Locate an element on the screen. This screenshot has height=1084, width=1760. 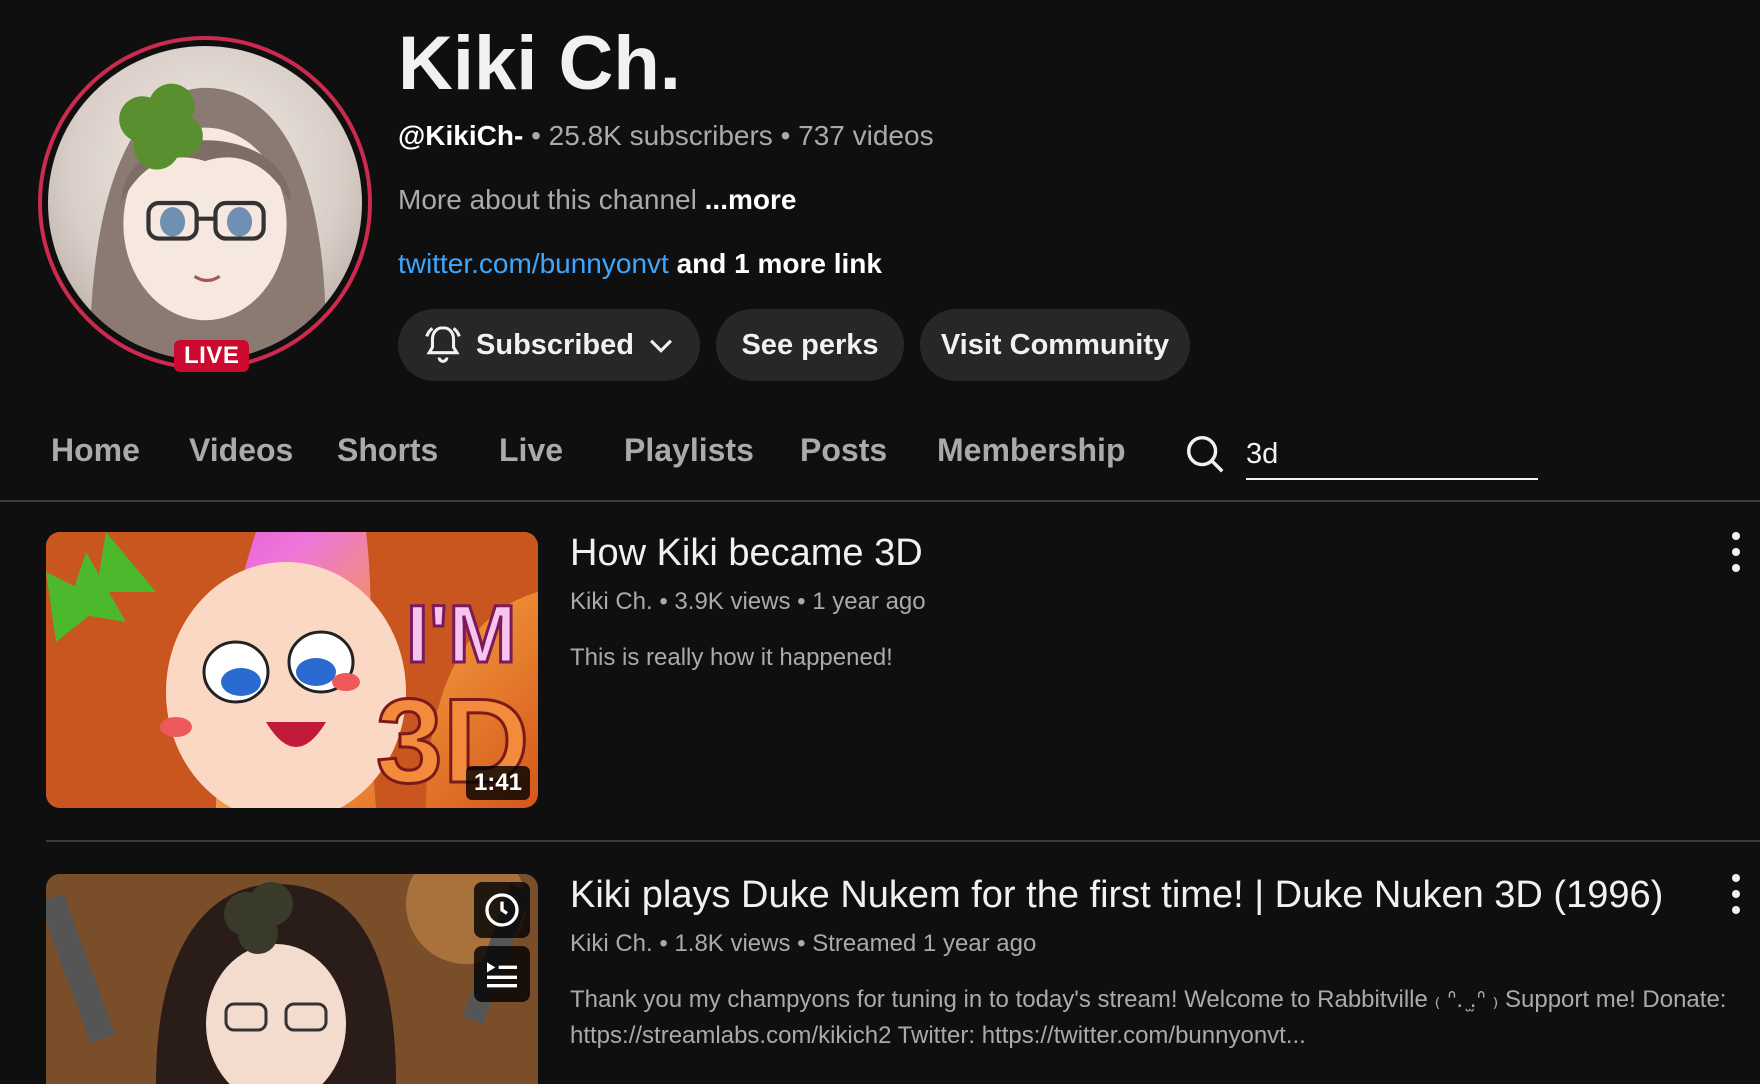
video-description: This is really how it happened! is located at coordinates (731, 657).